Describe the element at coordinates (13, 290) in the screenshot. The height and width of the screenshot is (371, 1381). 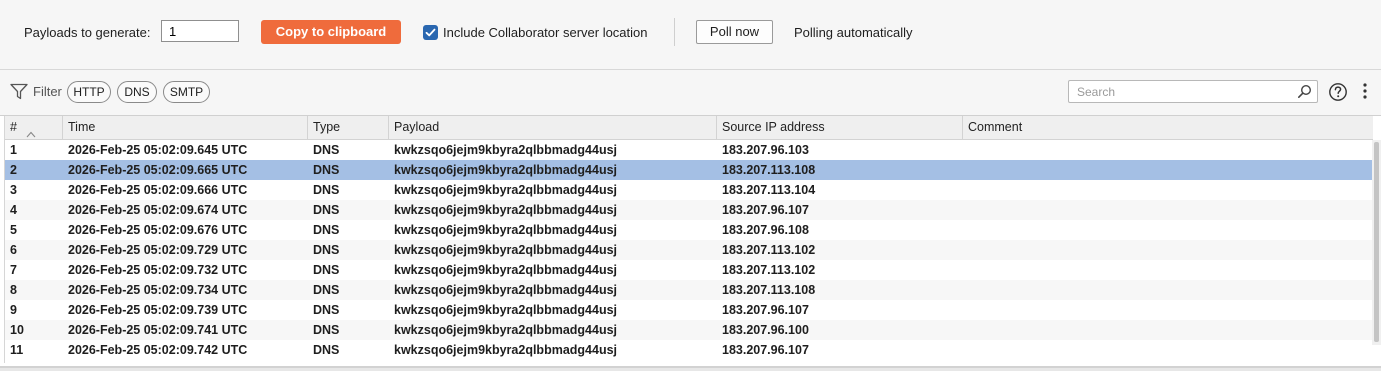
I see `row-number: 8` at that location.